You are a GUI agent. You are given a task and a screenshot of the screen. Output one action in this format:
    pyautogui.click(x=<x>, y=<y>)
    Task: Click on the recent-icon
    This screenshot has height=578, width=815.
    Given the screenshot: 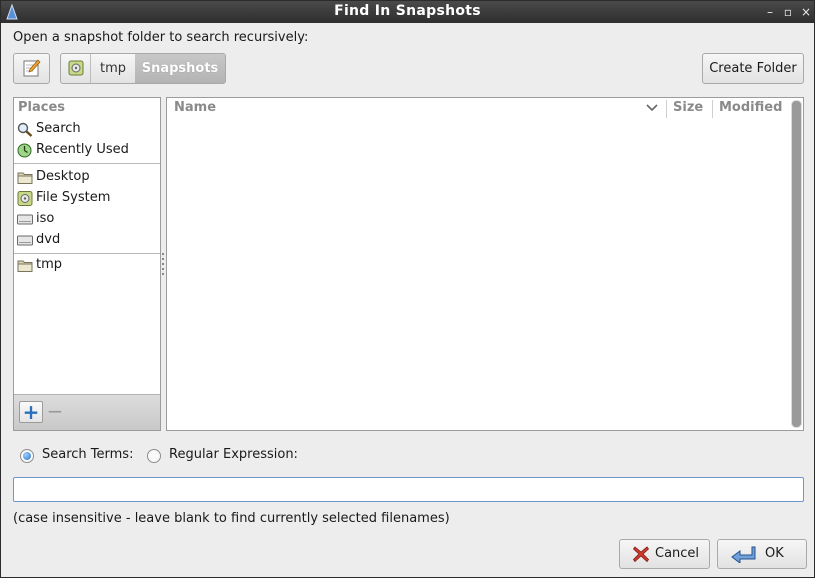 What is the action you would take?
    pyautogui.click(x=24, y=150)
    